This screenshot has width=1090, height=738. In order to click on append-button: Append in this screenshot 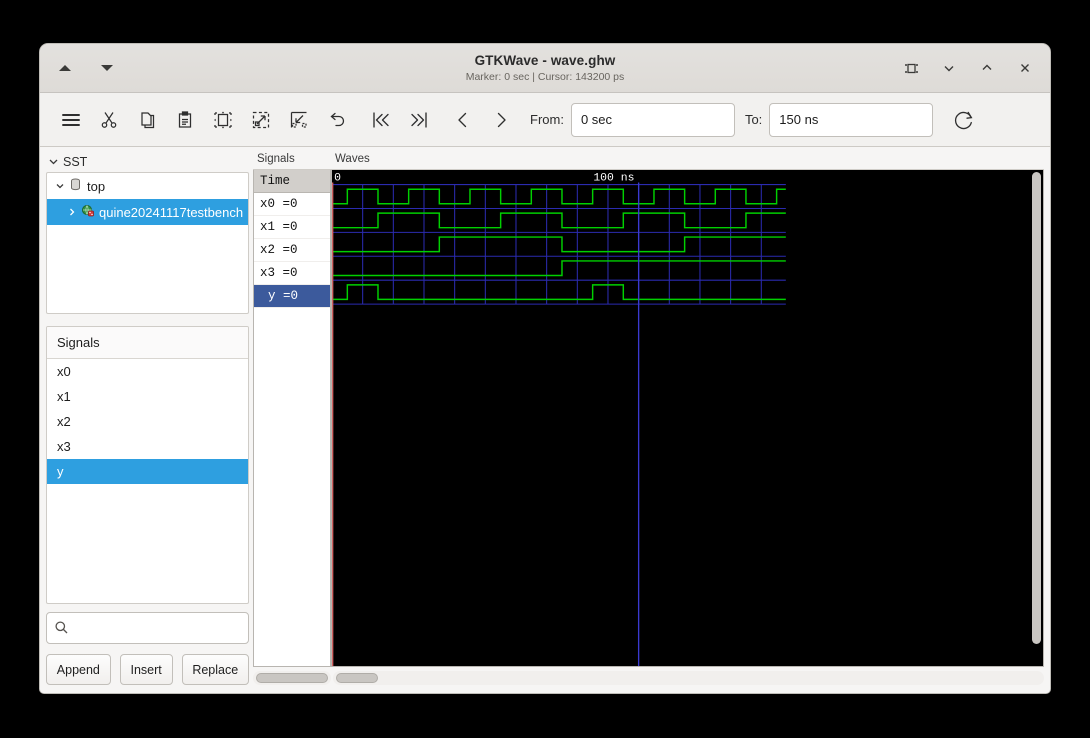, I will do `click(78, 669)`.